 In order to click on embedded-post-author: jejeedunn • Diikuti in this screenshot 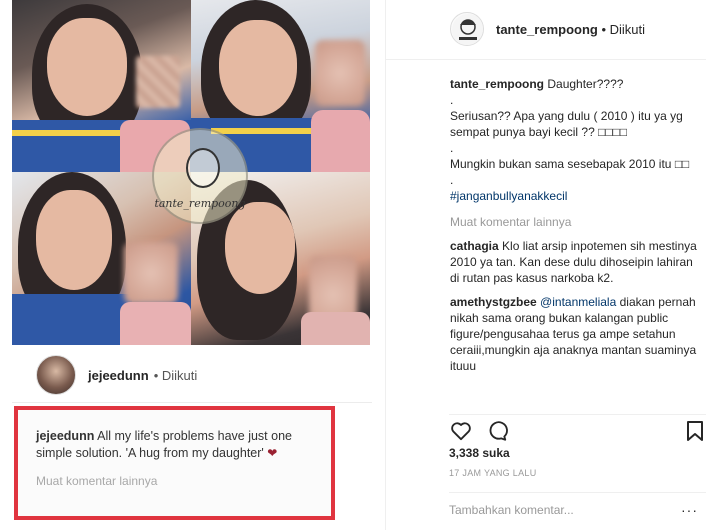, I will do `click(116, 375)`.